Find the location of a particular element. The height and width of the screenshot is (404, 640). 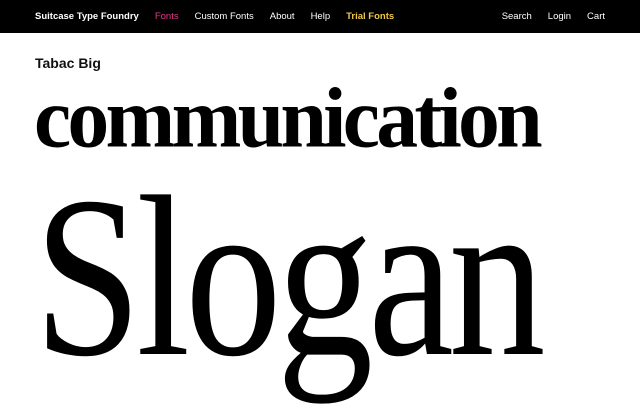

font-family-title: Tabac Big is located at coordinates (68, 63).